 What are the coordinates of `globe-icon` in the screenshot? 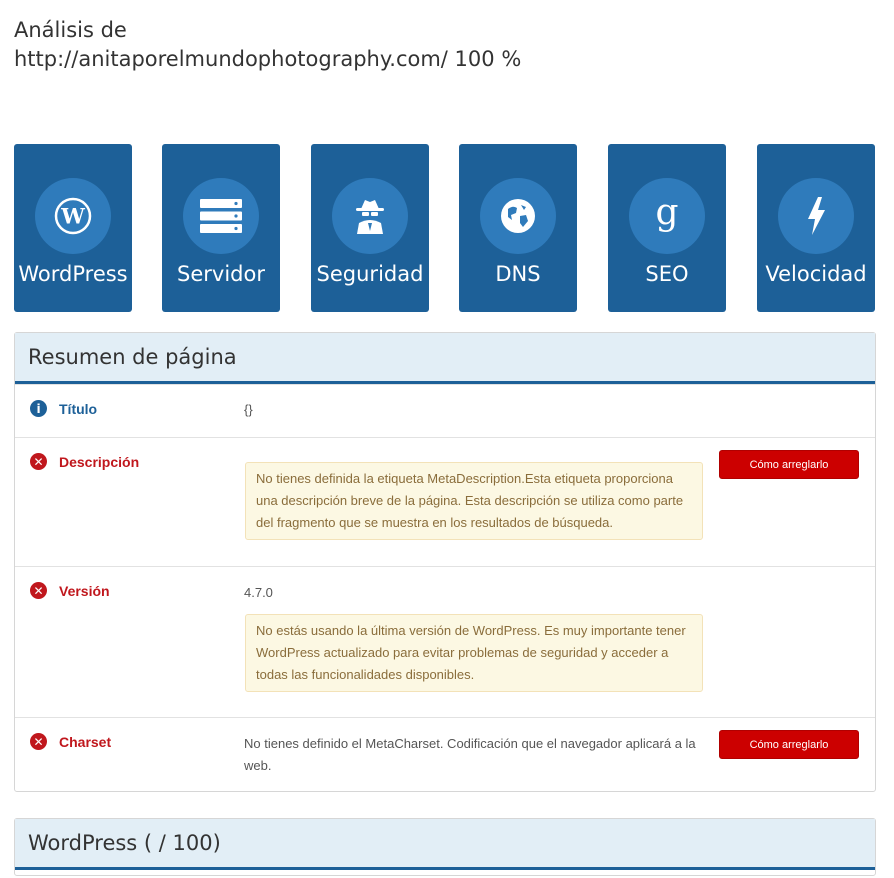 It's located at (518, 216).